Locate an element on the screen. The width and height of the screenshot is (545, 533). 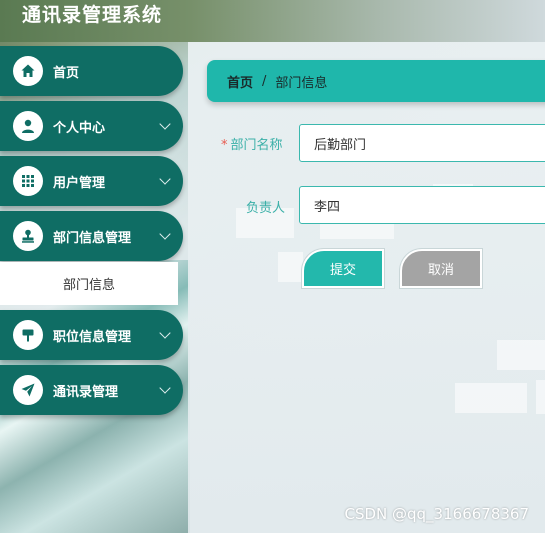
manager-label-text: 负责人 is located at coordinates (266, 208).